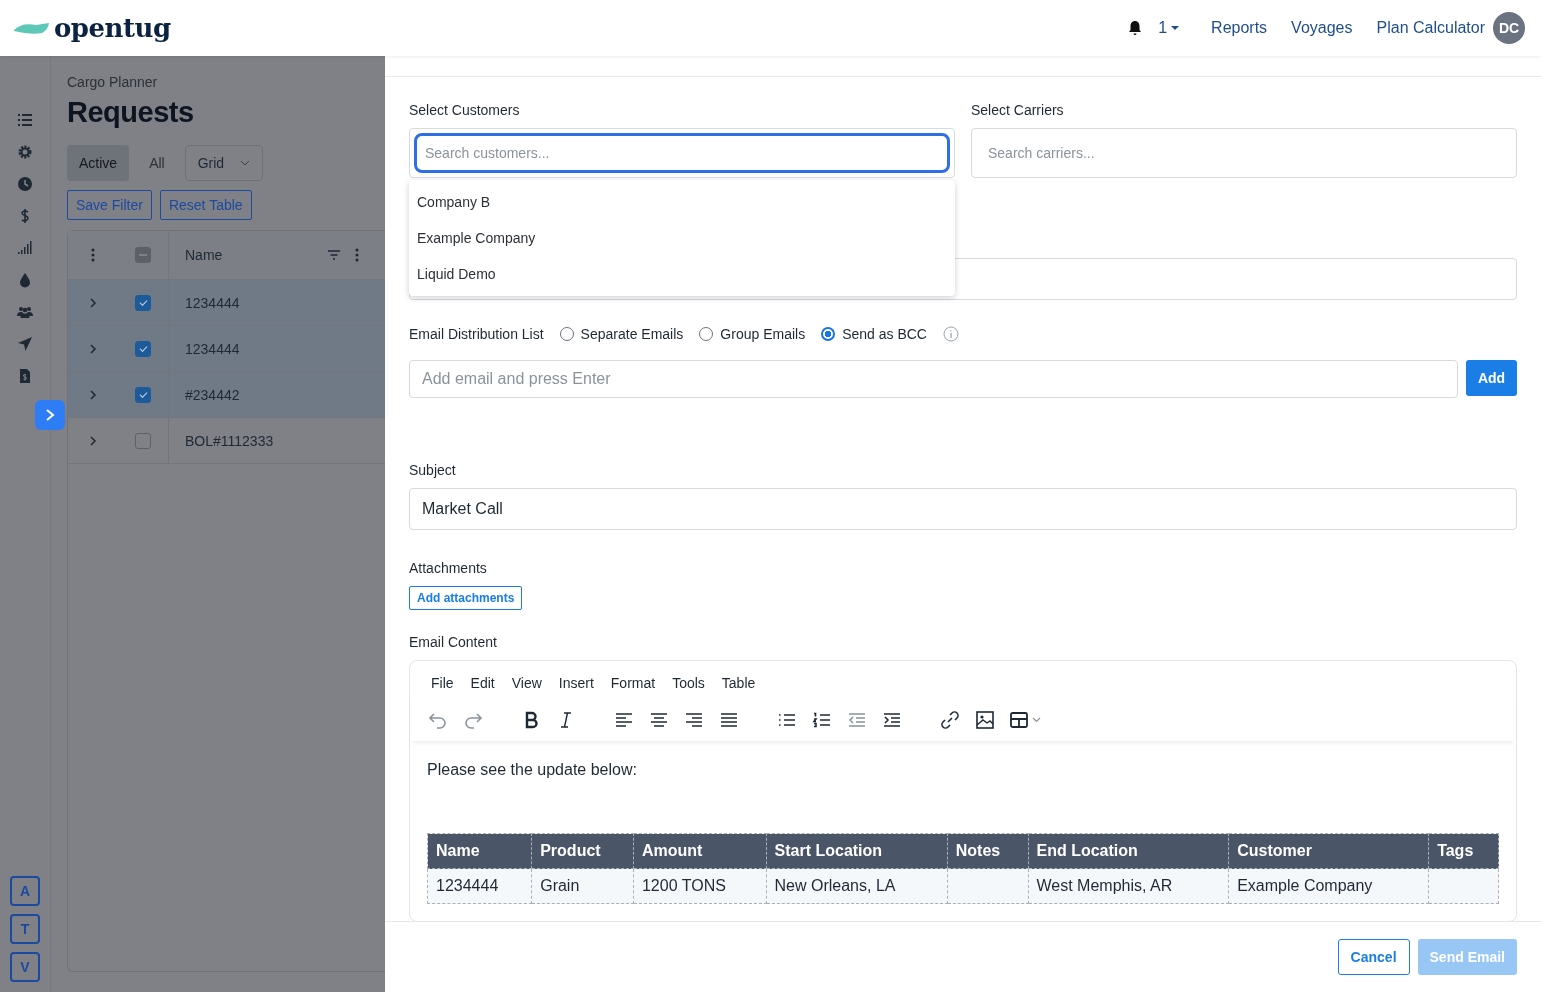 The height and width of the screenshot is (992, 1541). What do you see at coordinates (1087, 850) in the screenshot?
I see `table-header: End Location` at bounding box center [1087, 850].